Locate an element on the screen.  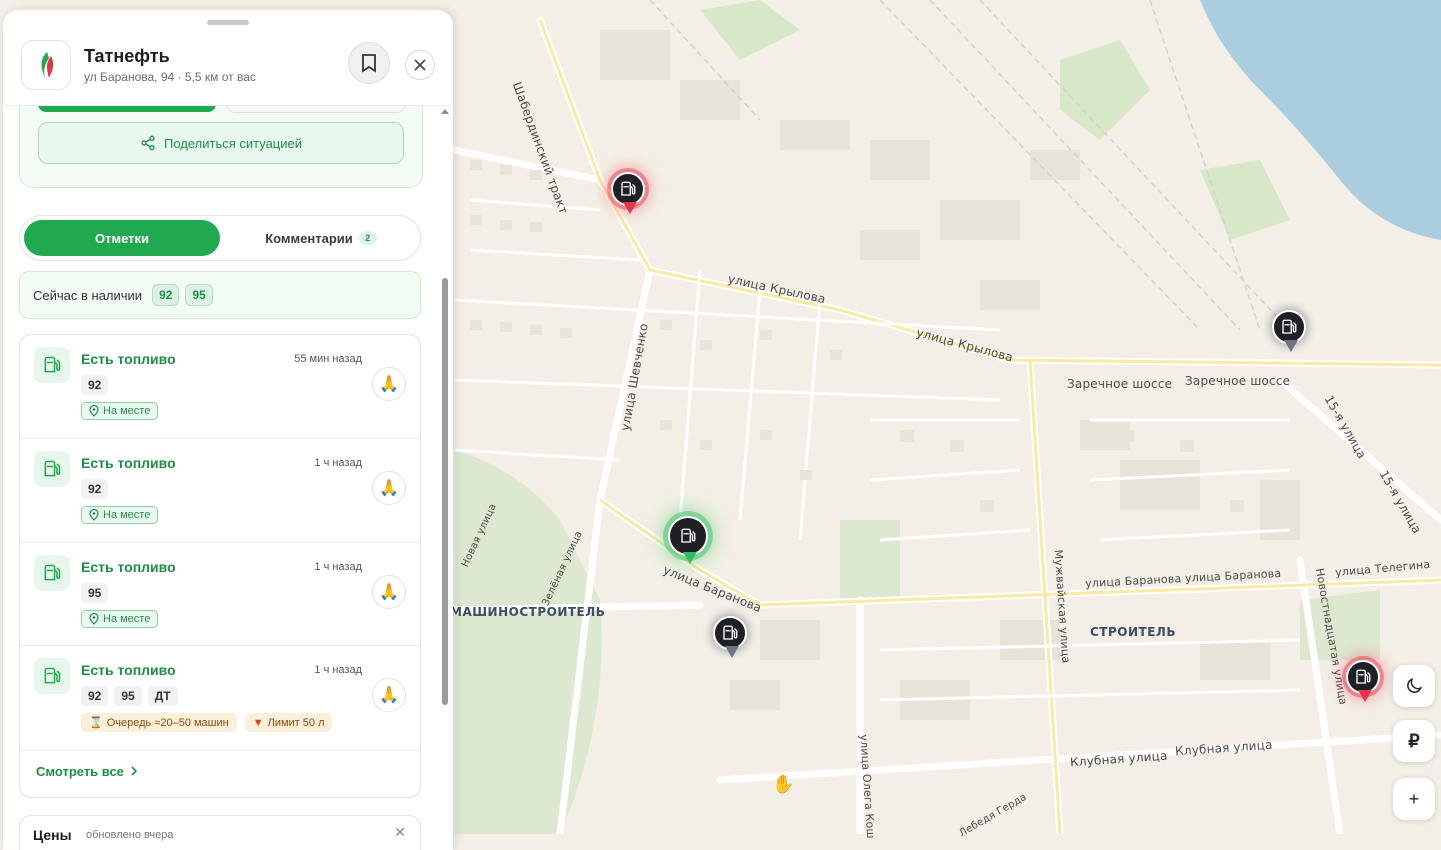
tab-comments: Комментарии 2 is located at coordinates (321, 238).